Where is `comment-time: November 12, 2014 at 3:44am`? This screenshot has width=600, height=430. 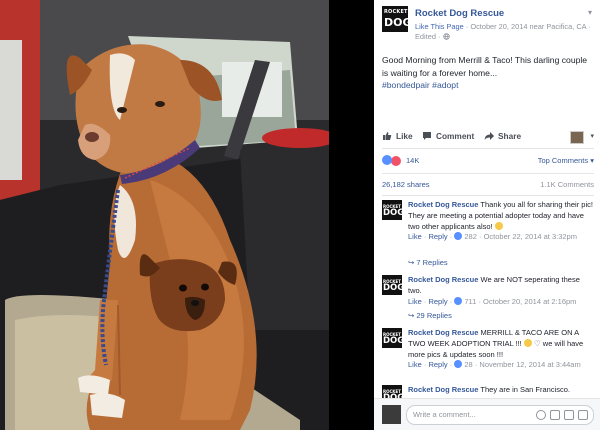
comment-time: November 12, 2014 at 3:44am is located at coordinates (529, 364).